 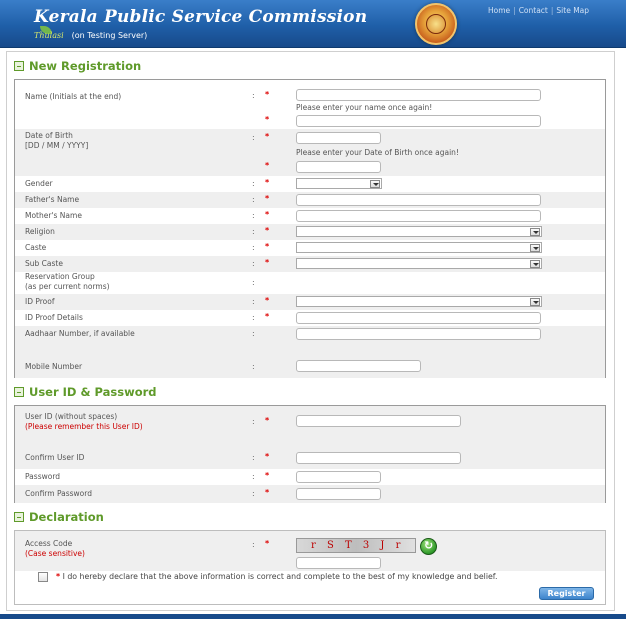 What do you see at coordinates (338, 167) in the screenshot?
I see `dob-confirm-input` at bounding box center [338, 167].